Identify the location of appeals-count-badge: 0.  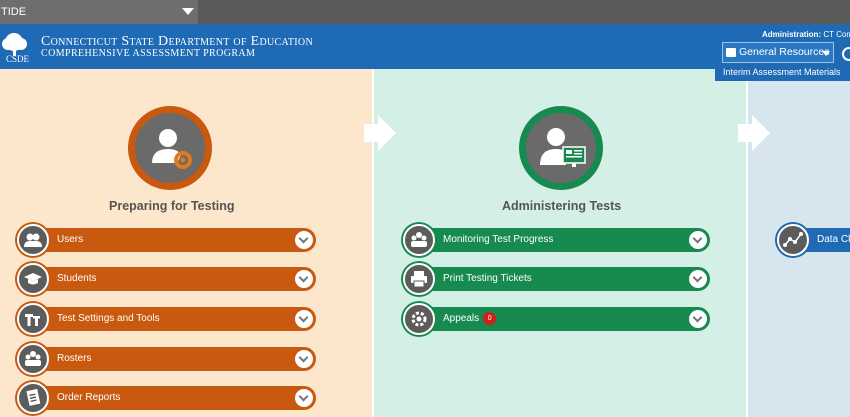
(490, 318).